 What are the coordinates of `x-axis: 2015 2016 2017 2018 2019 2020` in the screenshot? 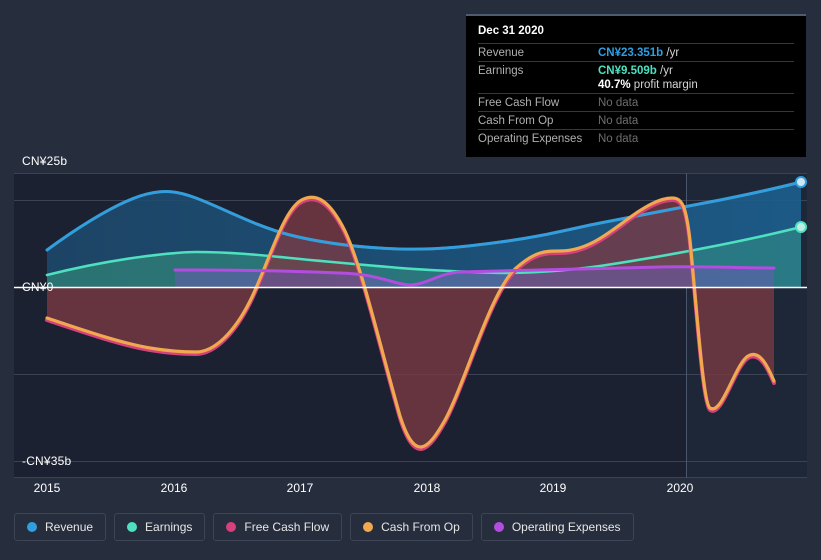 It's located at (410, 492).